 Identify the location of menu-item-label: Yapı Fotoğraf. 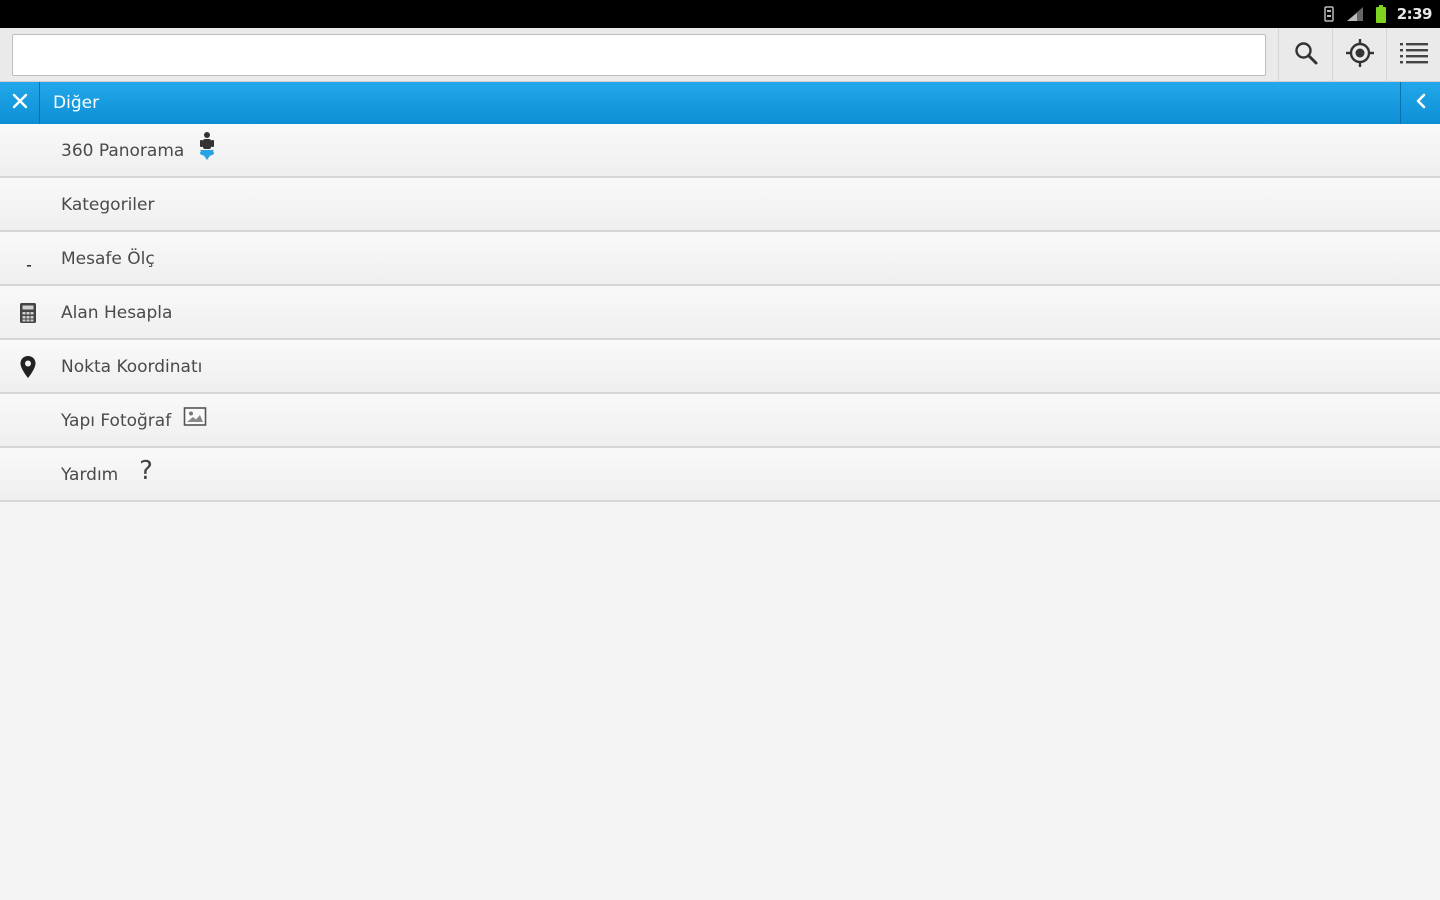
(116, 421).